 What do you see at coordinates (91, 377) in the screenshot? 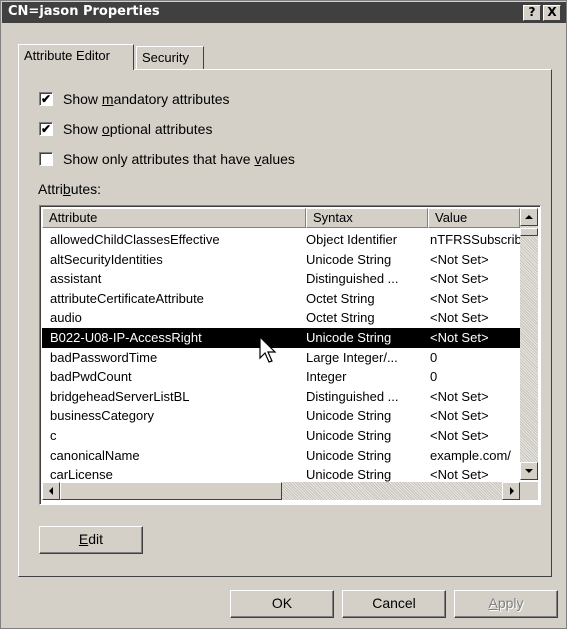
I see `attribute-cell: badPwdCount` at bounding box center [91, 377].